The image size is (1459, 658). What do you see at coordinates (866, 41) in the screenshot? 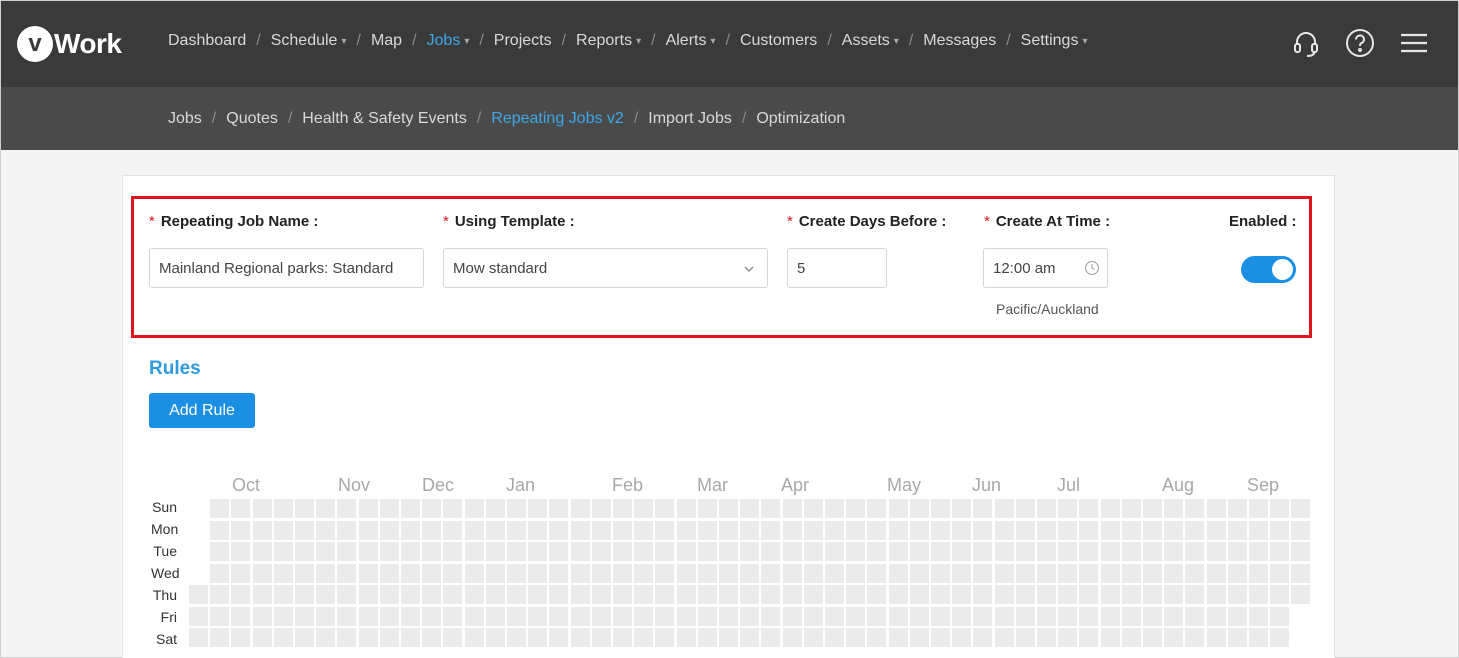
I see `nav-item-assets: Assets` at bounding box center [866, 41].